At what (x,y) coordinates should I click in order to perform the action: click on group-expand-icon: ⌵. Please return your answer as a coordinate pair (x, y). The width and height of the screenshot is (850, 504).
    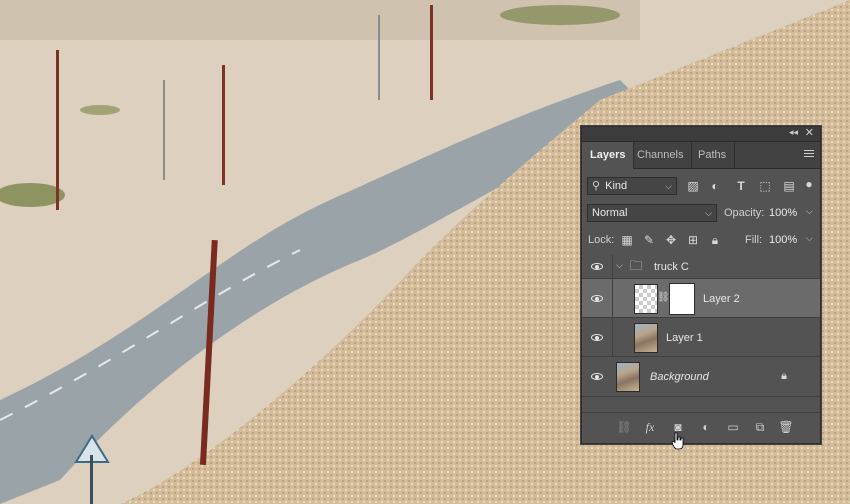
    Looking at the image, I should click on (619, 265).